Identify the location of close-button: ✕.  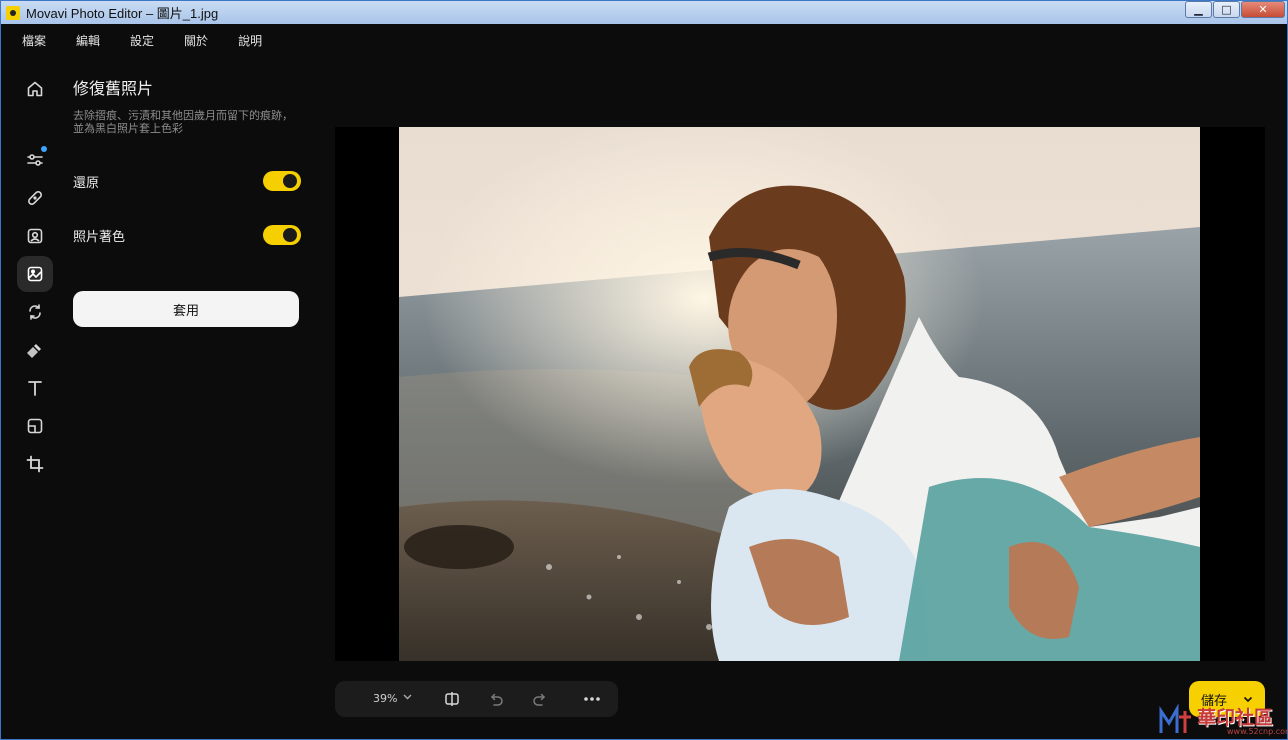
(1263, 9).